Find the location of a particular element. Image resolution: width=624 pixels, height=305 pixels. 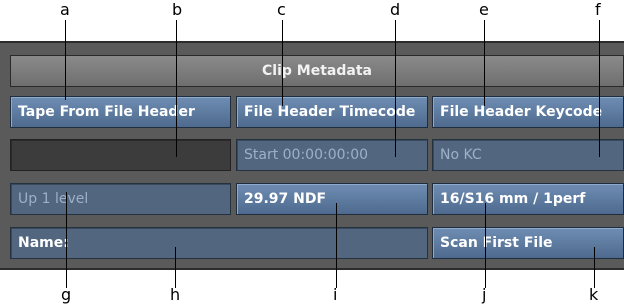

callout-d: d is located at coordinates (395, 9).